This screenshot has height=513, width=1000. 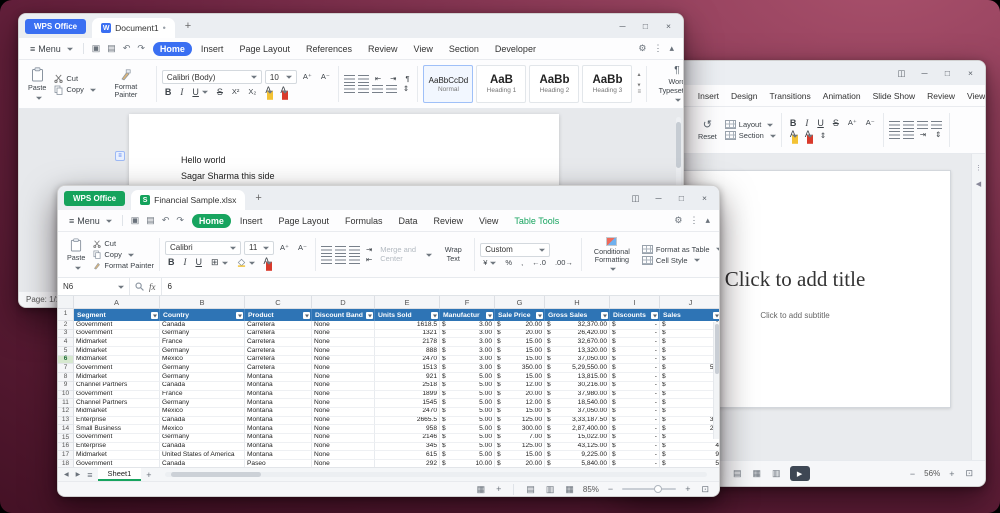 I want to click on undo-icon: ↶, so click(x=127, y=48).